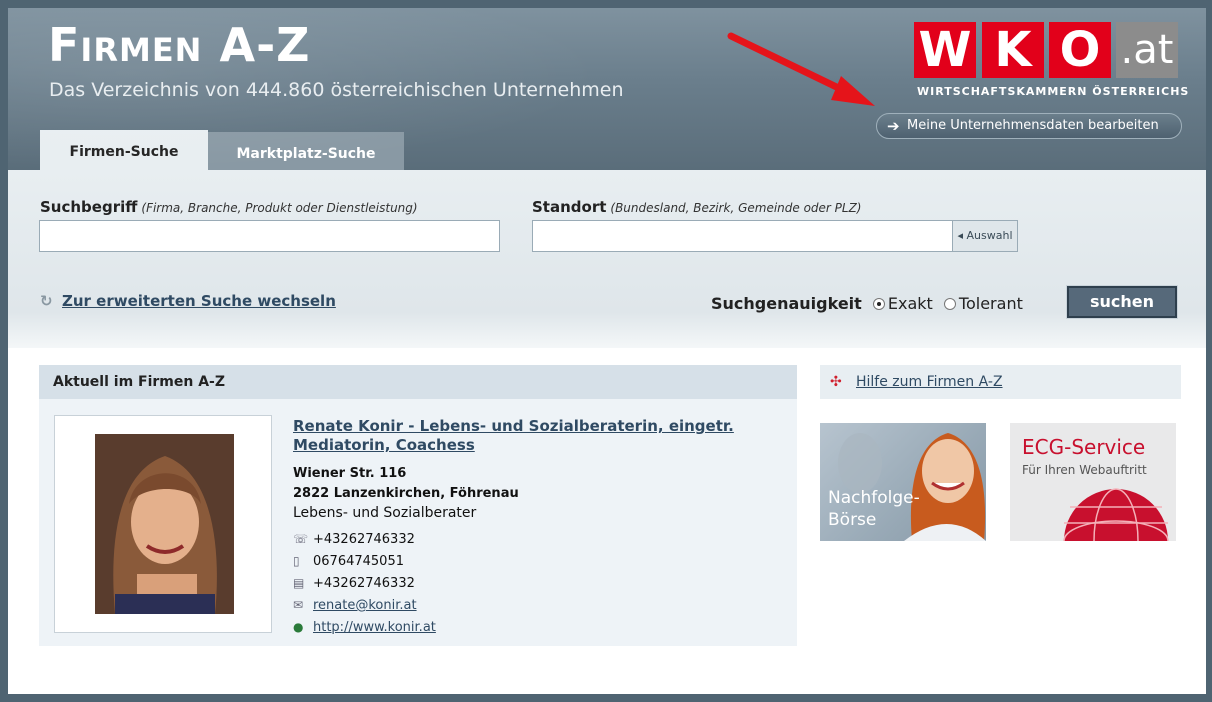 The image size is (1212, 702). I want to click on tab-marktplatz-suche: Marktplatz-Suche, so click(306, 151).